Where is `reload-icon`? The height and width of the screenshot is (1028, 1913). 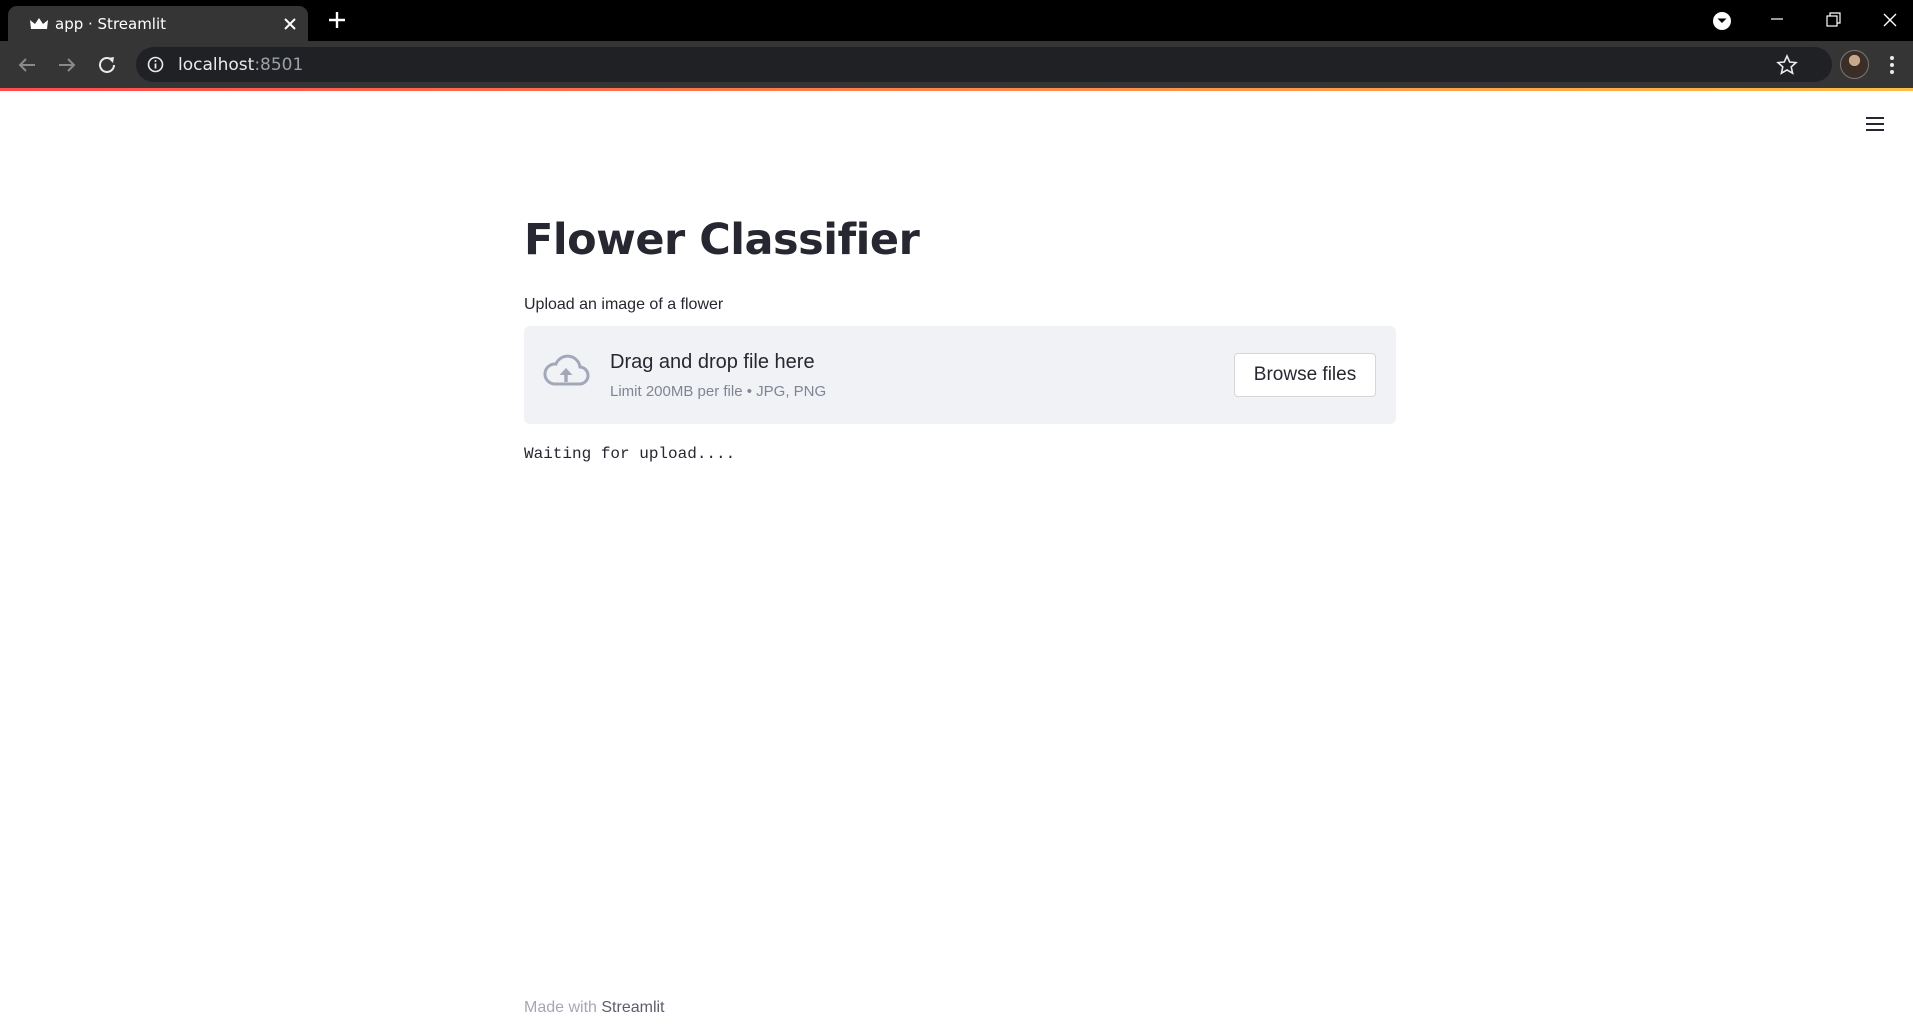 reload-icon is located at coordinates (107, 65).